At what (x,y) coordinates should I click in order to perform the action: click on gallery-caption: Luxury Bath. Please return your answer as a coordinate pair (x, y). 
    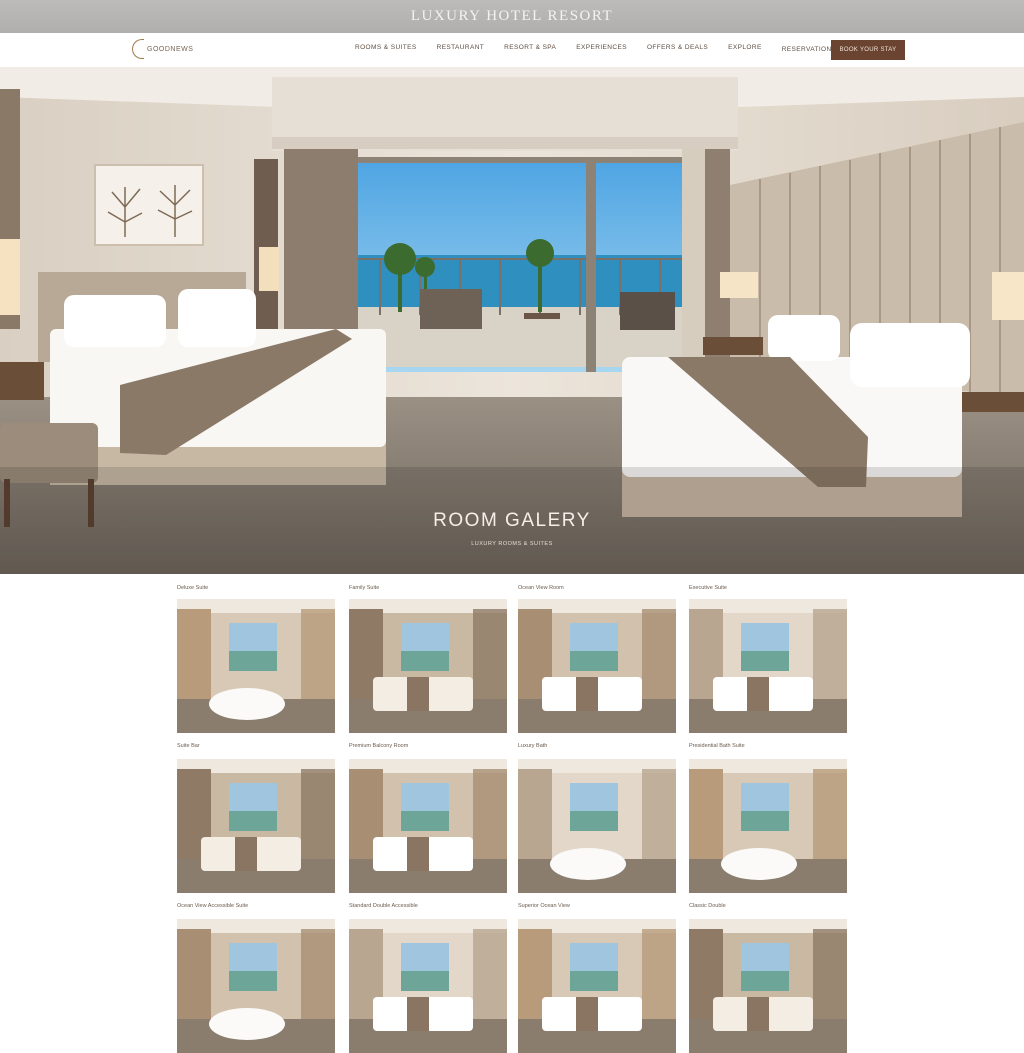
    Looking at the image, I should click on (533, 746).